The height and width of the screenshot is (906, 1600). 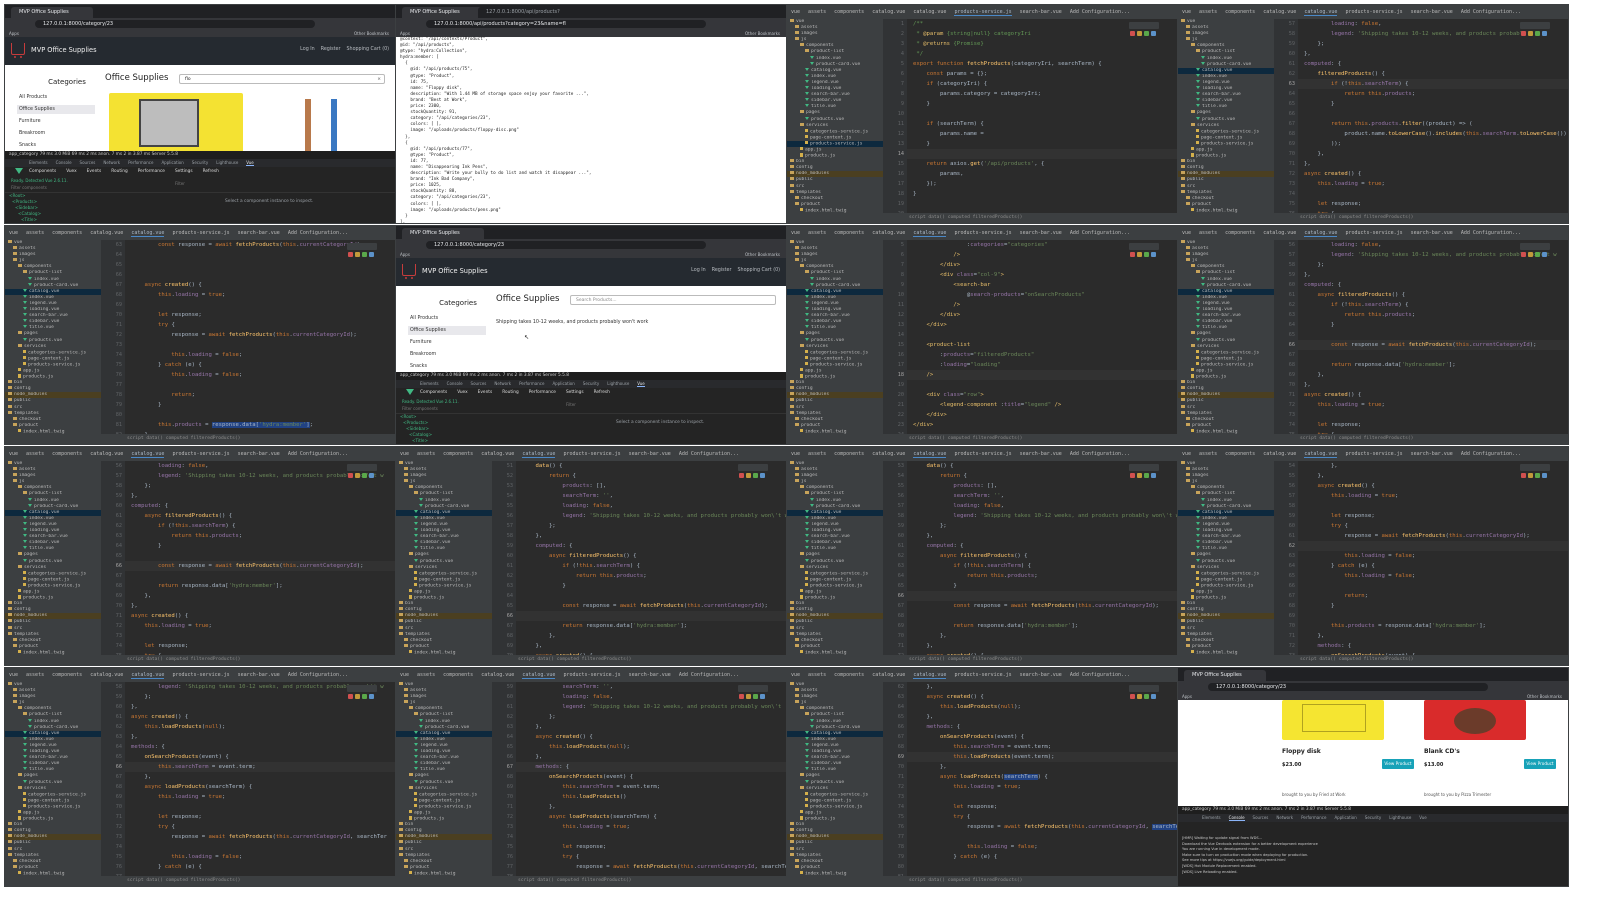 What do you see at coordinates (602, 392) in the screenshot?
I see `vue-devtools-tab: Refresh` at bounding box center [602, 392].